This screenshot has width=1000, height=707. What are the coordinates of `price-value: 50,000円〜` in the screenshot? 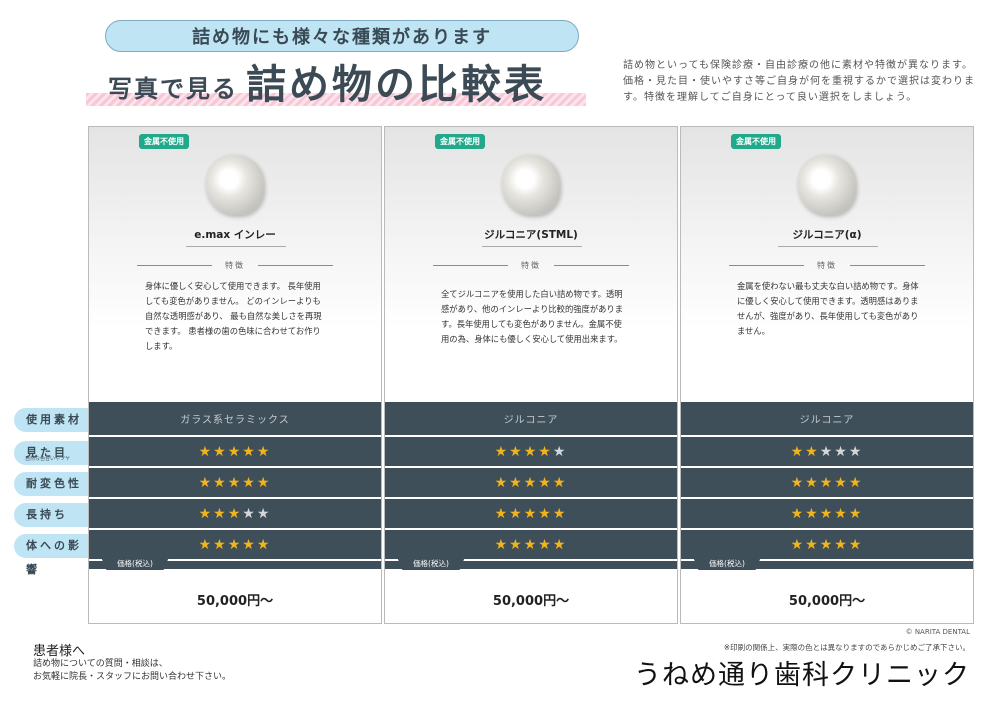 It's located at (827, 601).